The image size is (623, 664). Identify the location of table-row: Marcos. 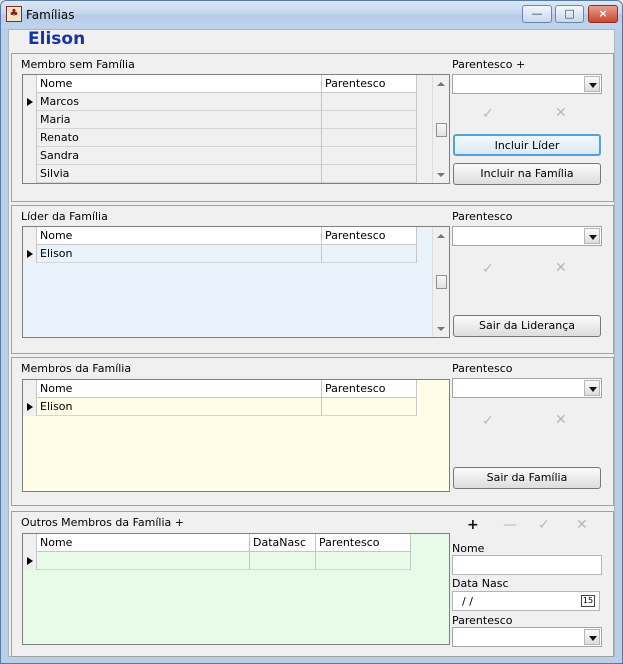
(220, 102).